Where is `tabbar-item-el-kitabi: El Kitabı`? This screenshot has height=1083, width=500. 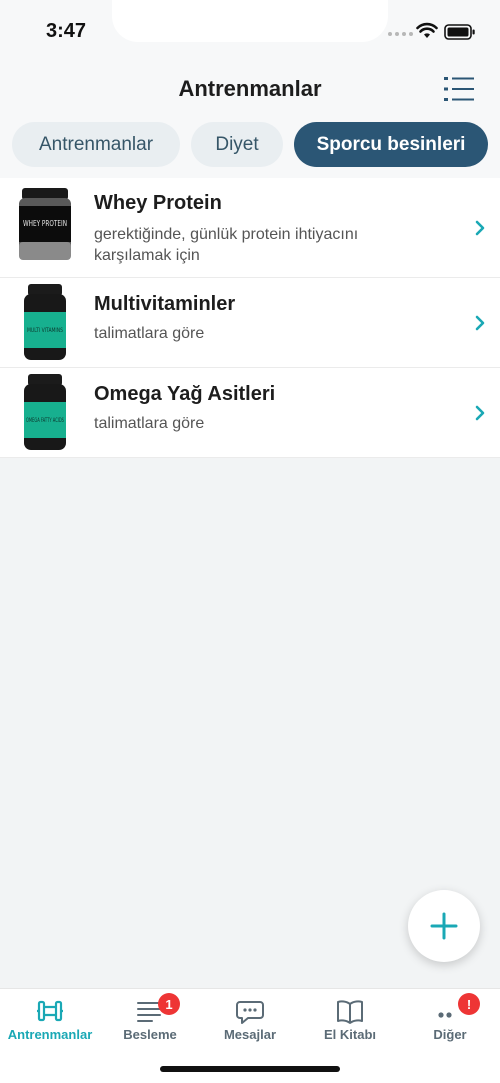
tabbar-item-el-kitabi: El Kitabı is located at coordinates (350, 1018).